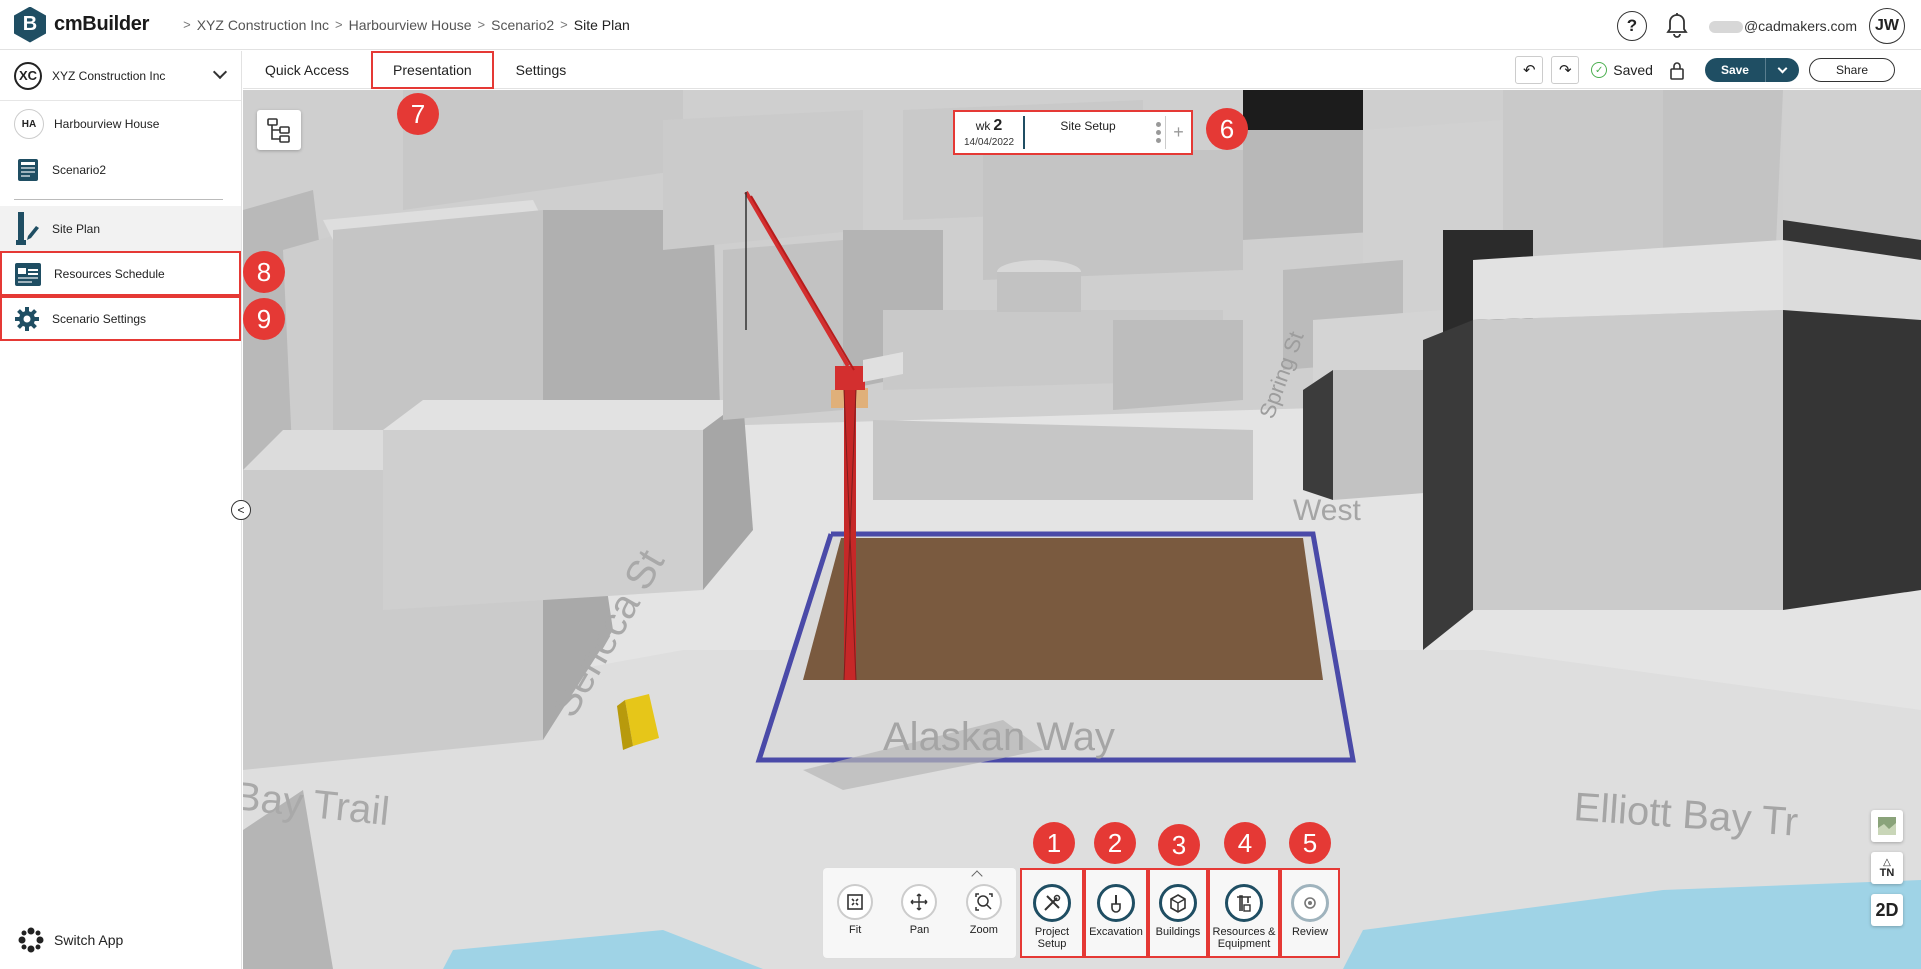  I want to click on project-avatar: HA, so click(29, 124).